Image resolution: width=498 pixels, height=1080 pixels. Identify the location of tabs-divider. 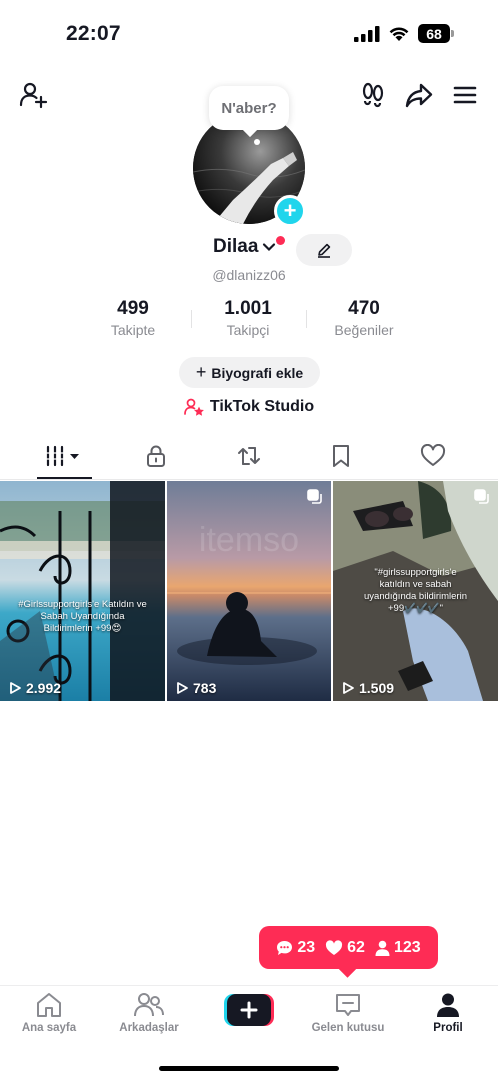
(249, 479).